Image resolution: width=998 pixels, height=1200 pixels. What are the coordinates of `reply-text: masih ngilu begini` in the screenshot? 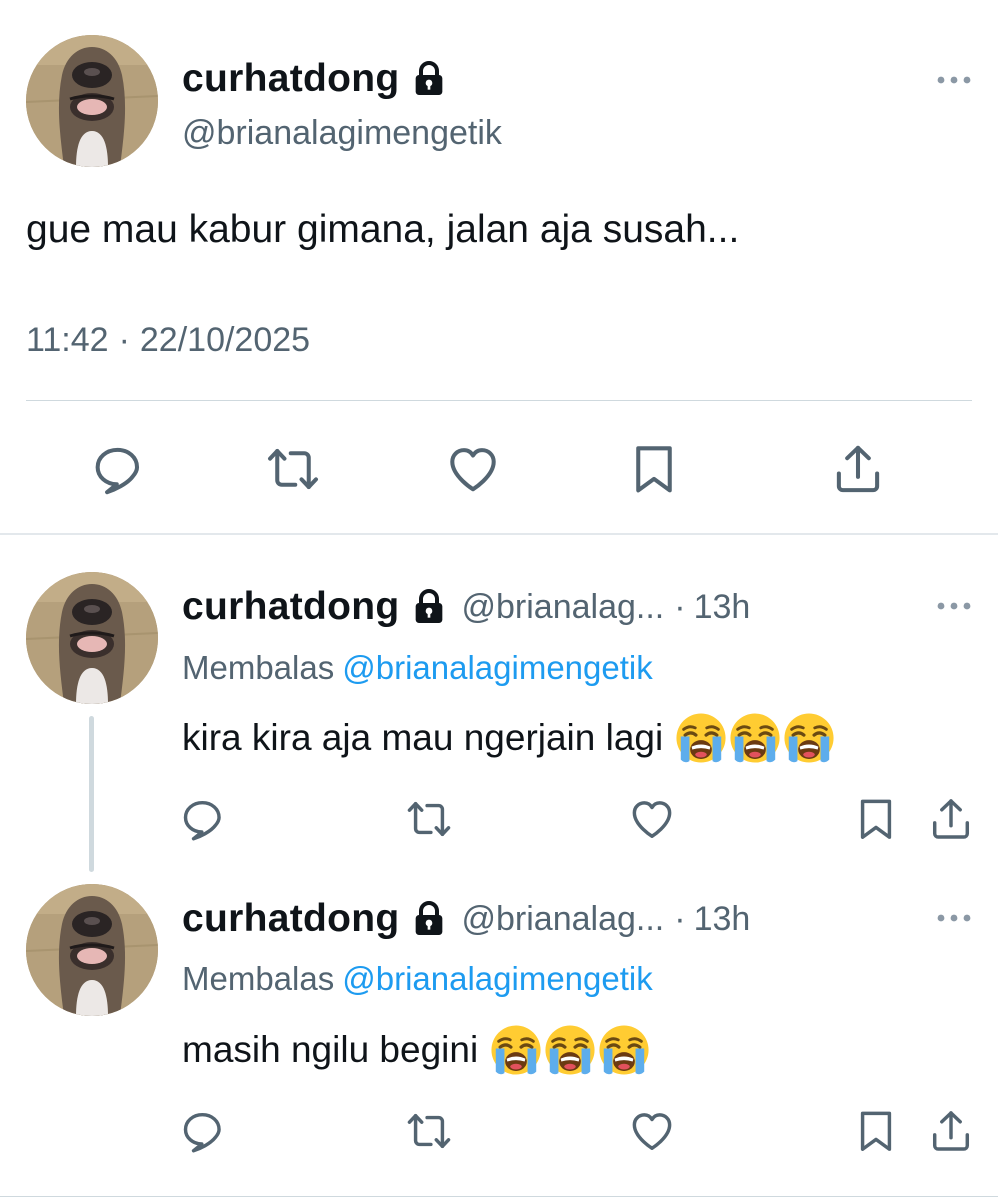 It's located at (416, 1050).